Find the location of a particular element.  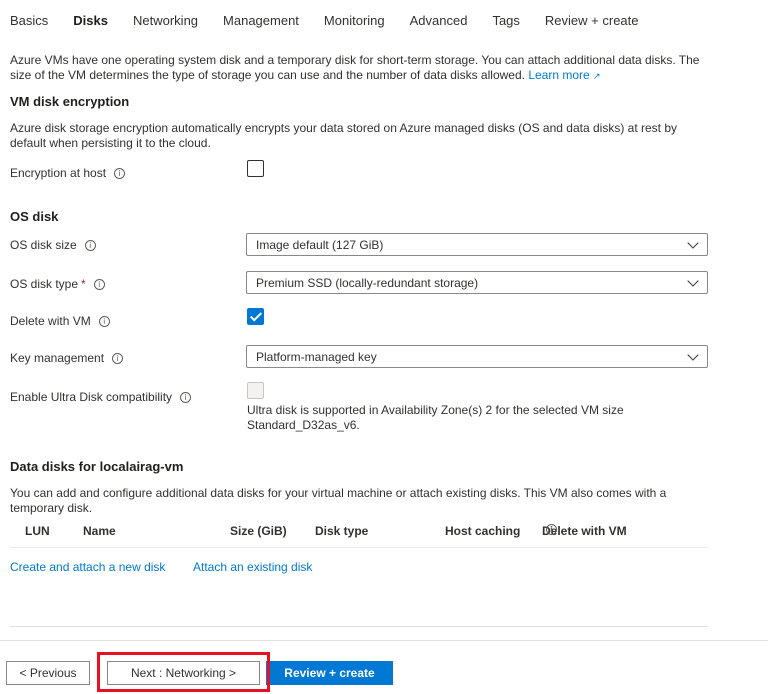

column-header: Size (GiB) is located at coordinates (258, 531).